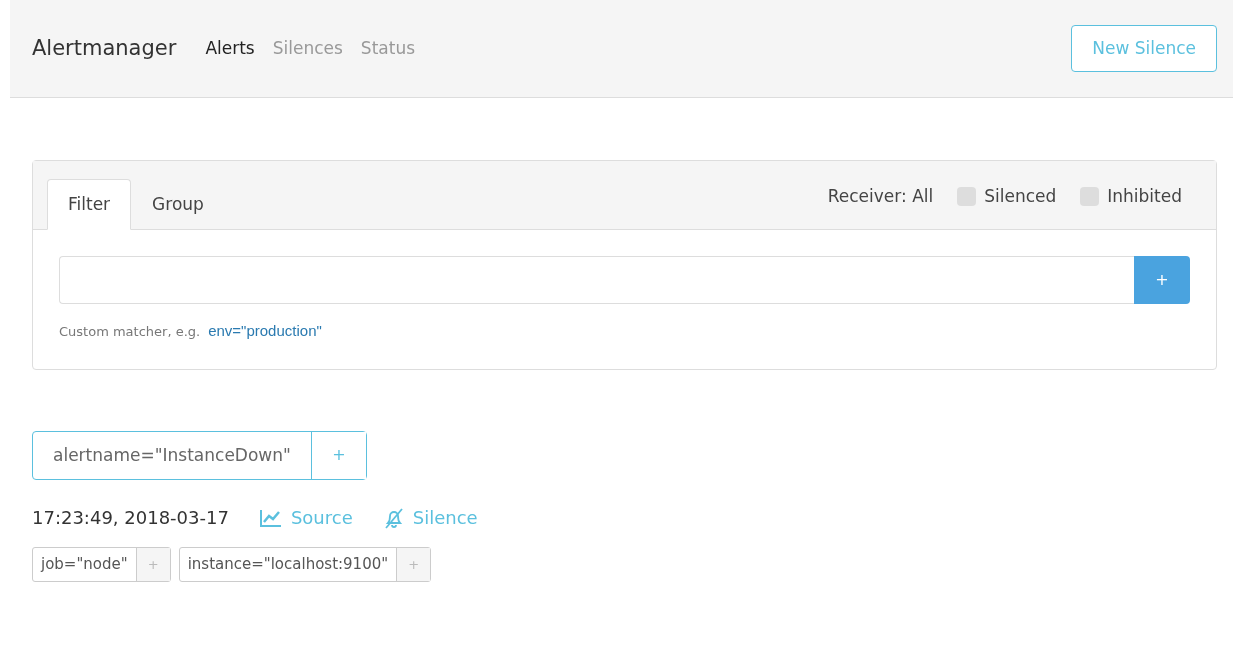 The image size is (1233, 656). What do you see at coordinates (596, 280) in the screenshot?
I see `filter-input` at bounding box center [596, 280].